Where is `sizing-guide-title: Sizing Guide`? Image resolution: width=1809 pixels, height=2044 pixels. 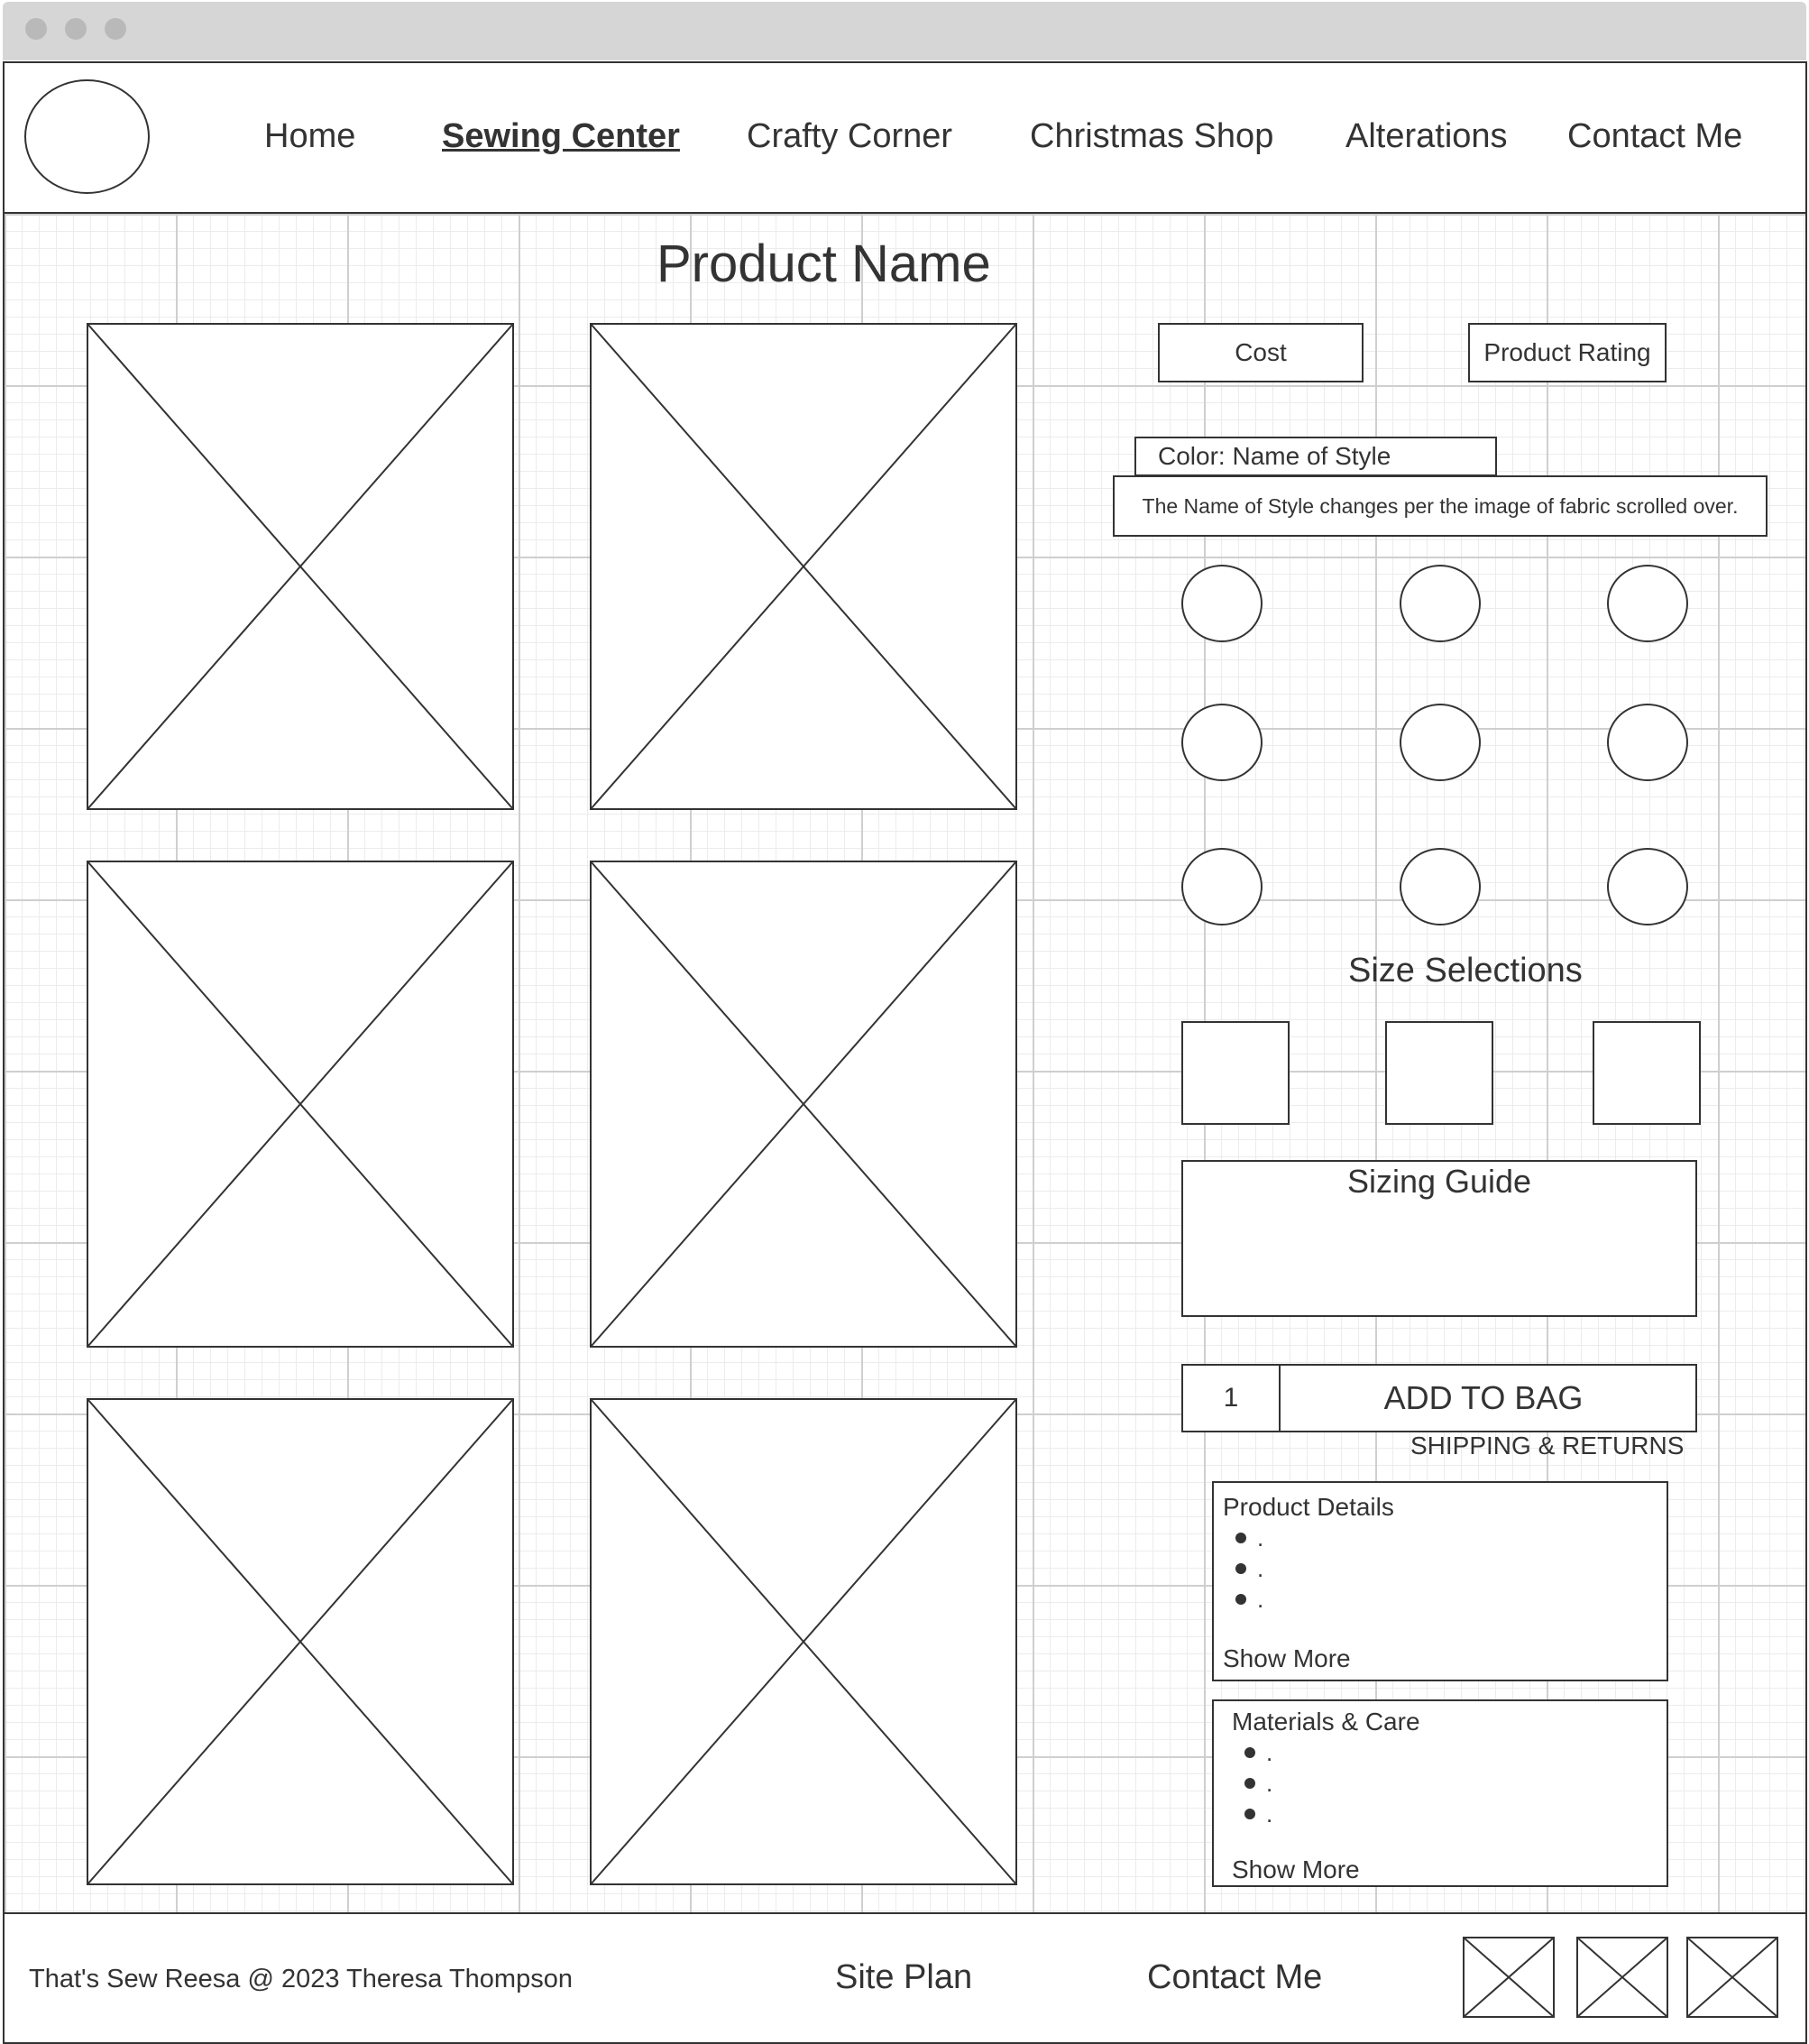
sizing-guide-title: Sizing Guide is located at coordinates (1439, 1182).